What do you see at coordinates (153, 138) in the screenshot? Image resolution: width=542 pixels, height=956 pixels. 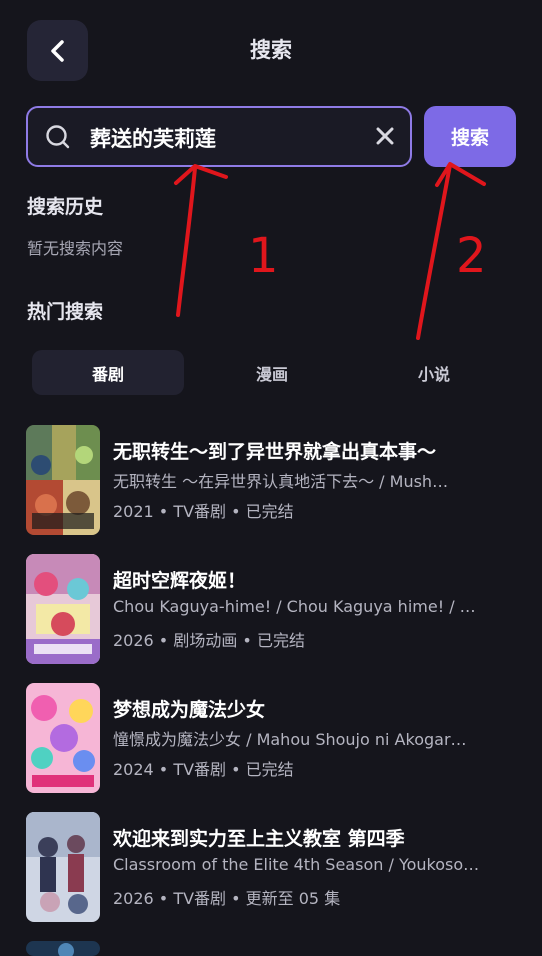 I see `search-input-value: 葬送的芙莉莲` at bounding box center [153, 138].